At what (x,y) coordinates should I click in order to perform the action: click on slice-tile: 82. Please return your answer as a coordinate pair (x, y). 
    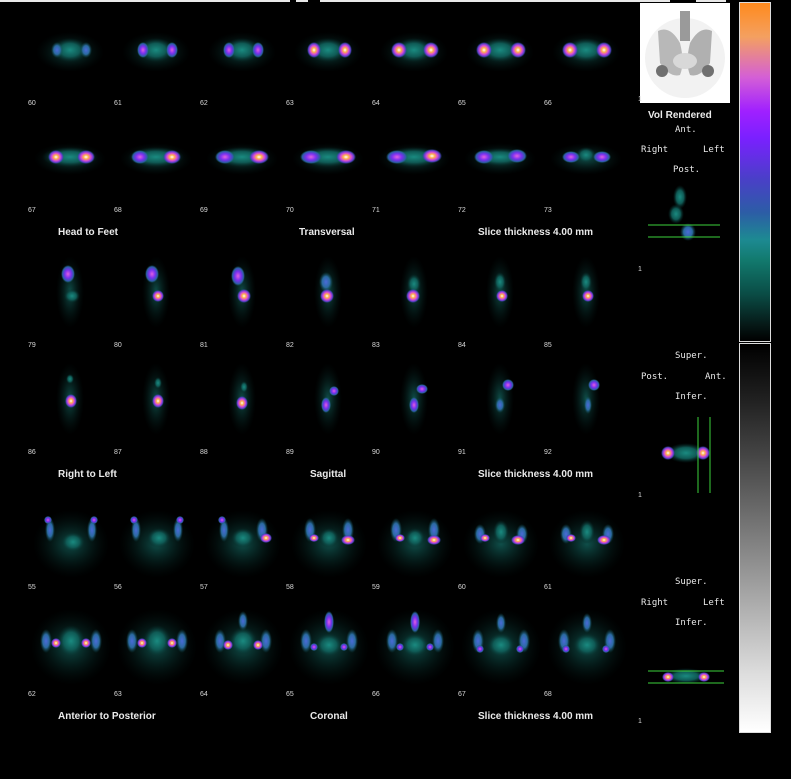
    Looking at the image, I should click on (329, 301).